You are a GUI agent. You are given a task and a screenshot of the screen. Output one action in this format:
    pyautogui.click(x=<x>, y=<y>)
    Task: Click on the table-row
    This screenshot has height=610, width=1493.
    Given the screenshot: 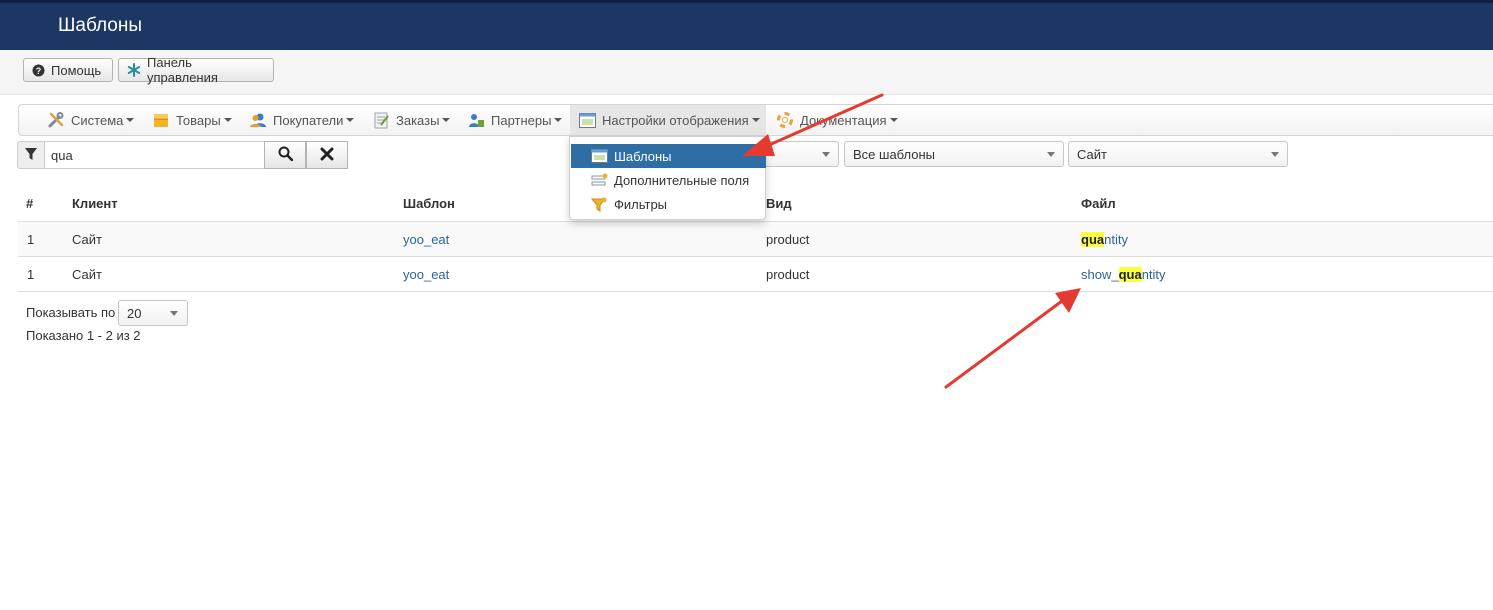 What is the action you would take?
    pyautogui.click(x=755, y=239)
    